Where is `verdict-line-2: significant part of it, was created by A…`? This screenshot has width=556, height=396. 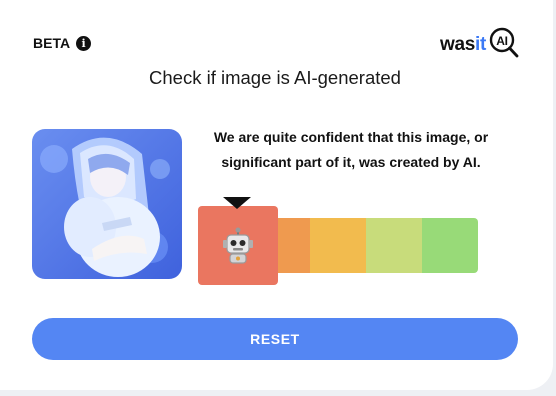 verdict-line-2: significant part of it, was created by A… is located at coordinates (351, 162).